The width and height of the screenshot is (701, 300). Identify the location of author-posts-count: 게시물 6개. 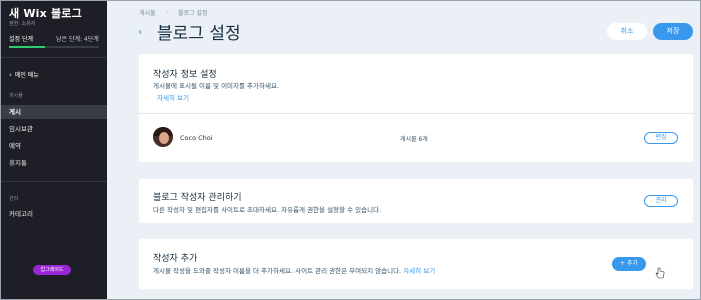
(414, 139).